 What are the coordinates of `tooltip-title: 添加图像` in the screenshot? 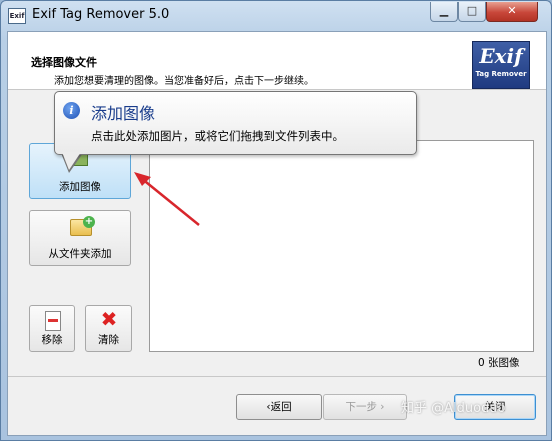 It's located at (123, 113).